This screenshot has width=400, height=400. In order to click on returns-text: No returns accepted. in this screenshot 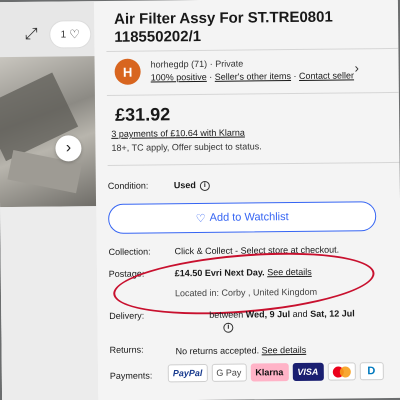, I will do `click(217, 351)`.